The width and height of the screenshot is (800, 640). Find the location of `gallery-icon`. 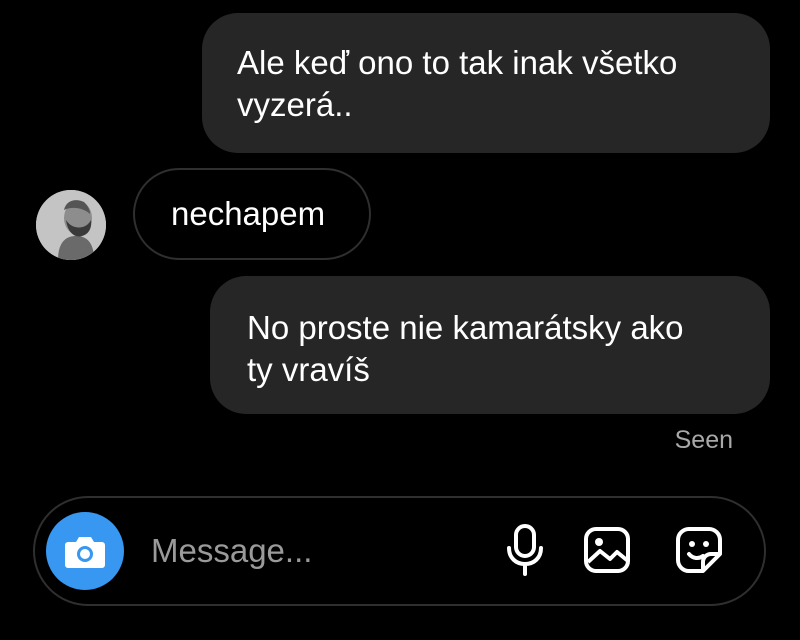

gallery-icon is located at coordinates (607, 550).